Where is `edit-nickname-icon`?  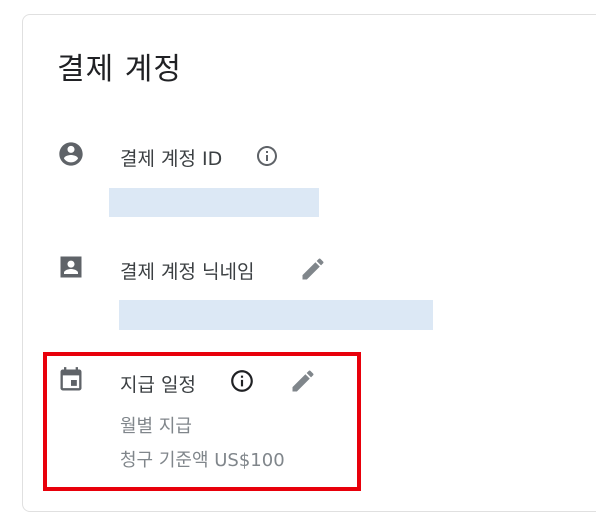 edit-nickname-icon is located at coordinates (313, 269).